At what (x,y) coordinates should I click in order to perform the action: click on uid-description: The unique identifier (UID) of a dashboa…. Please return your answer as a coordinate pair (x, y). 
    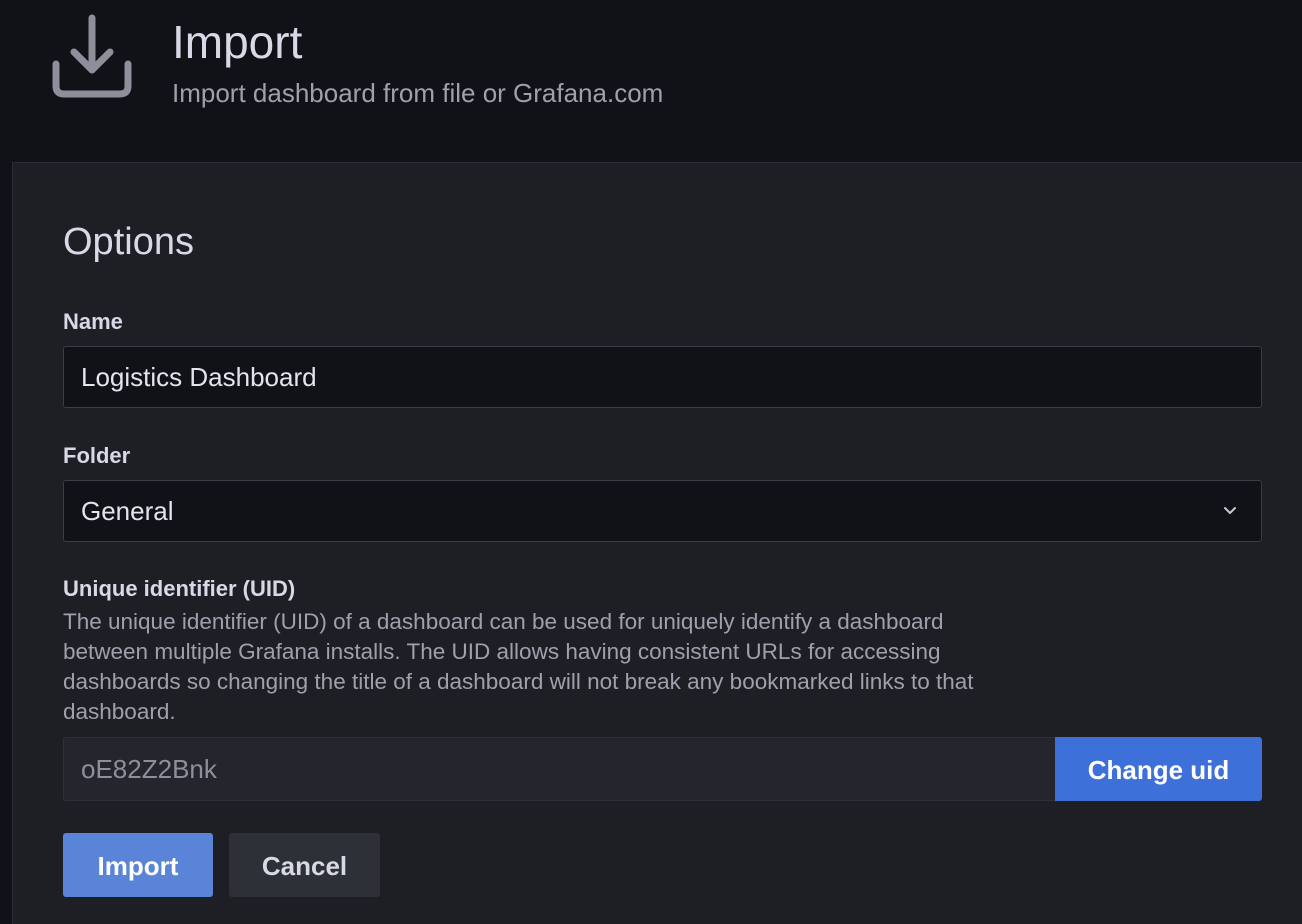
    Looking at the image, I should click on (518, 666).